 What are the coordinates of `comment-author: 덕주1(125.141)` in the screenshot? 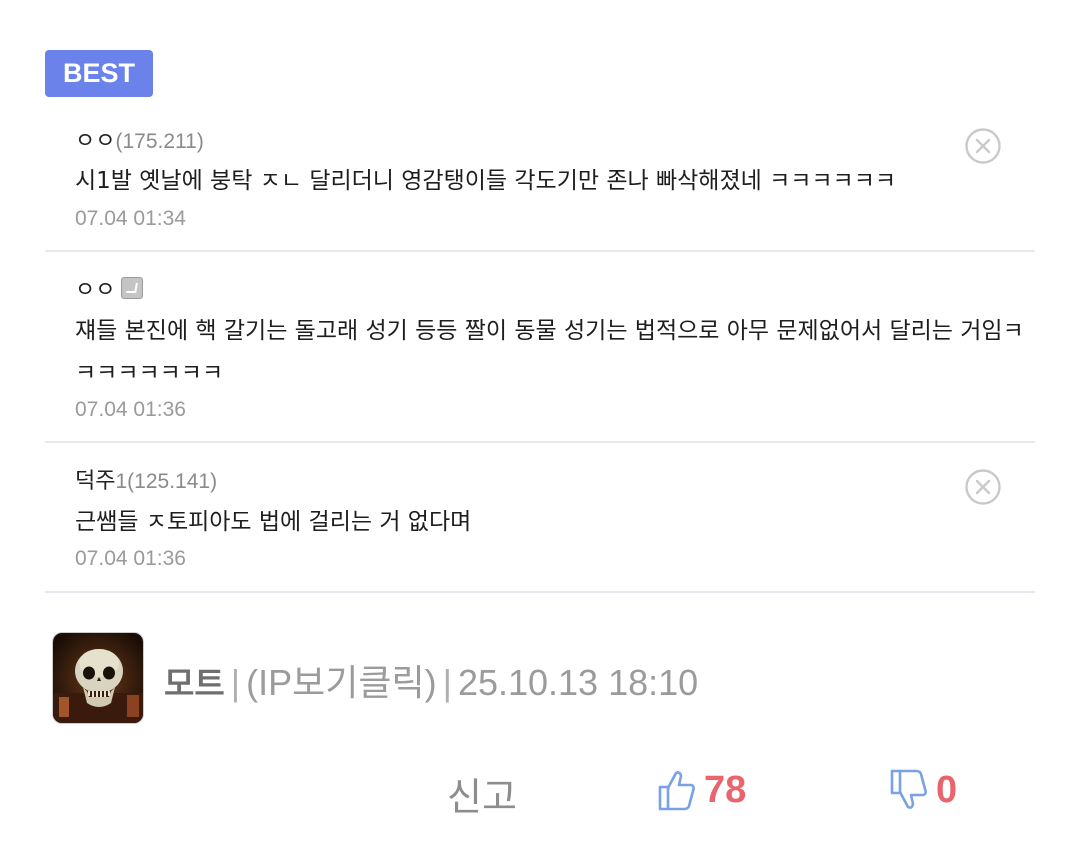 It's located at (146, 479).